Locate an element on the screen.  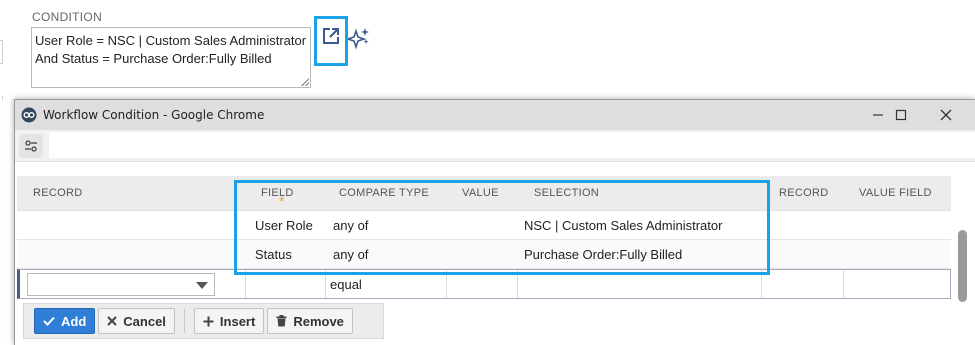
sparkle-icon is located at coordinates (359, 38).